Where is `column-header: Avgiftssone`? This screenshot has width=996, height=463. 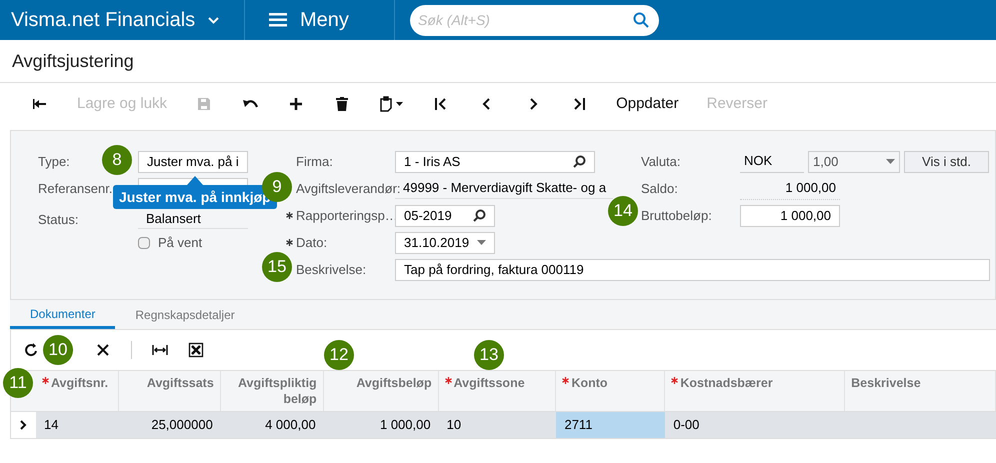 column-header: Avgiftssone is located at coordinates (489, 383).